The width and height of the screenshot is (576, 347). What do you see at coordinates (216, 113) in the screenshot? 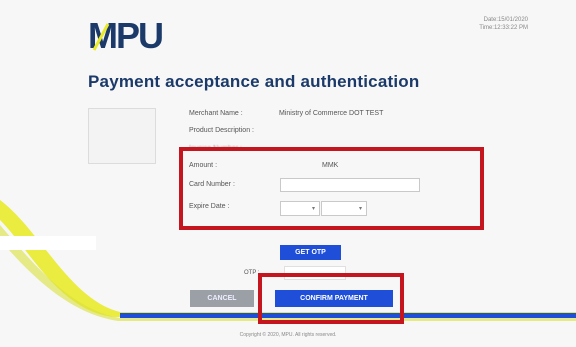
I see `merchant-label: Merchant Name :` at bounding box center [216, 113].